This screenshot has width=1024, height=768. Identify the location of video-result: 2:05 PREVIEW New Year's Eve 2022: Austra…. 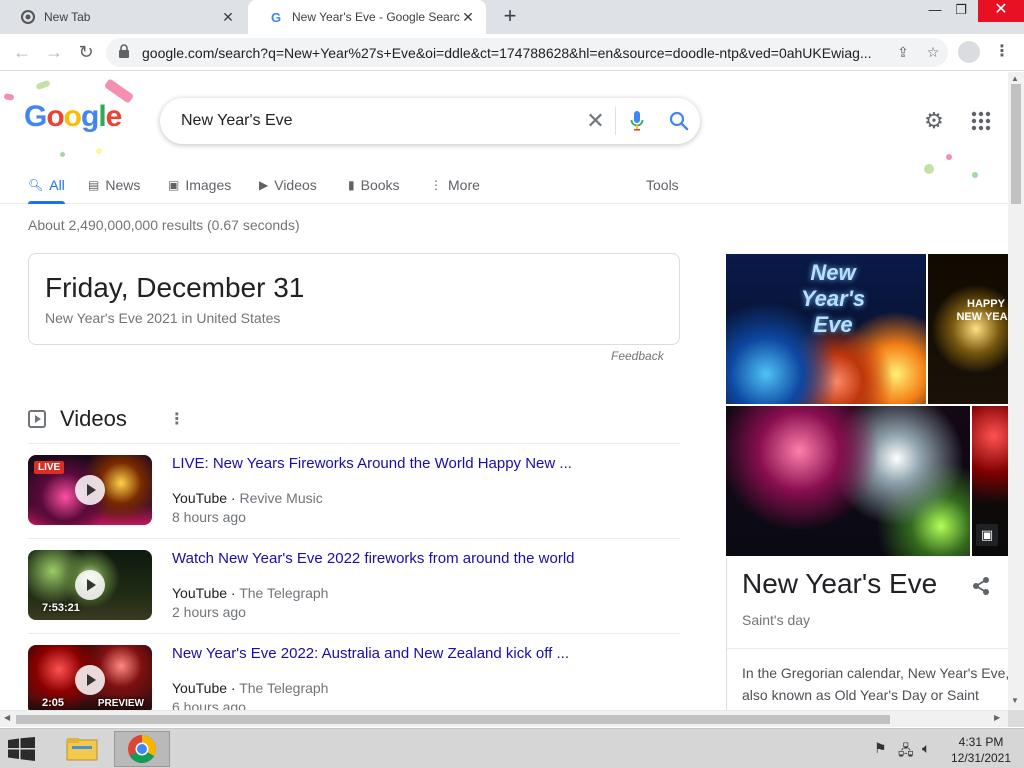
(354, 677).